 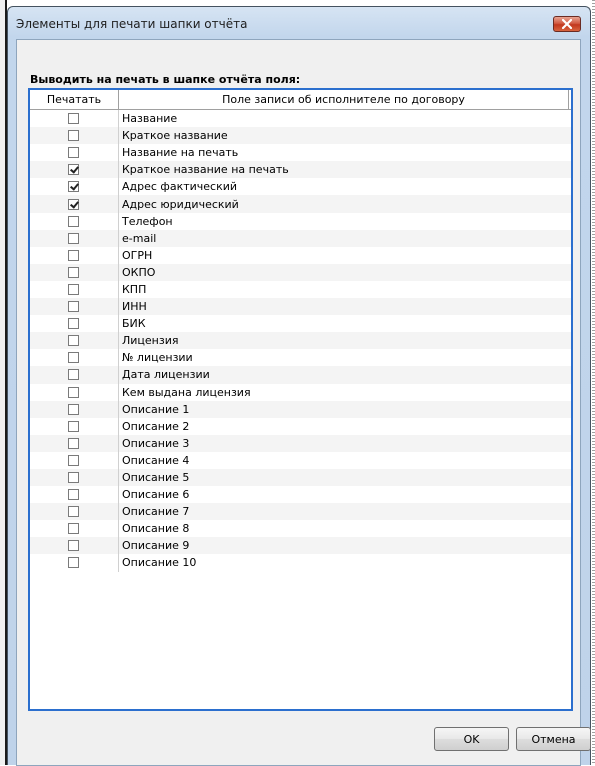 What do you see at coordinates (300, 272) in the screenshot?
I see `table-row: ОКПО` at bounding box center [300, 272].